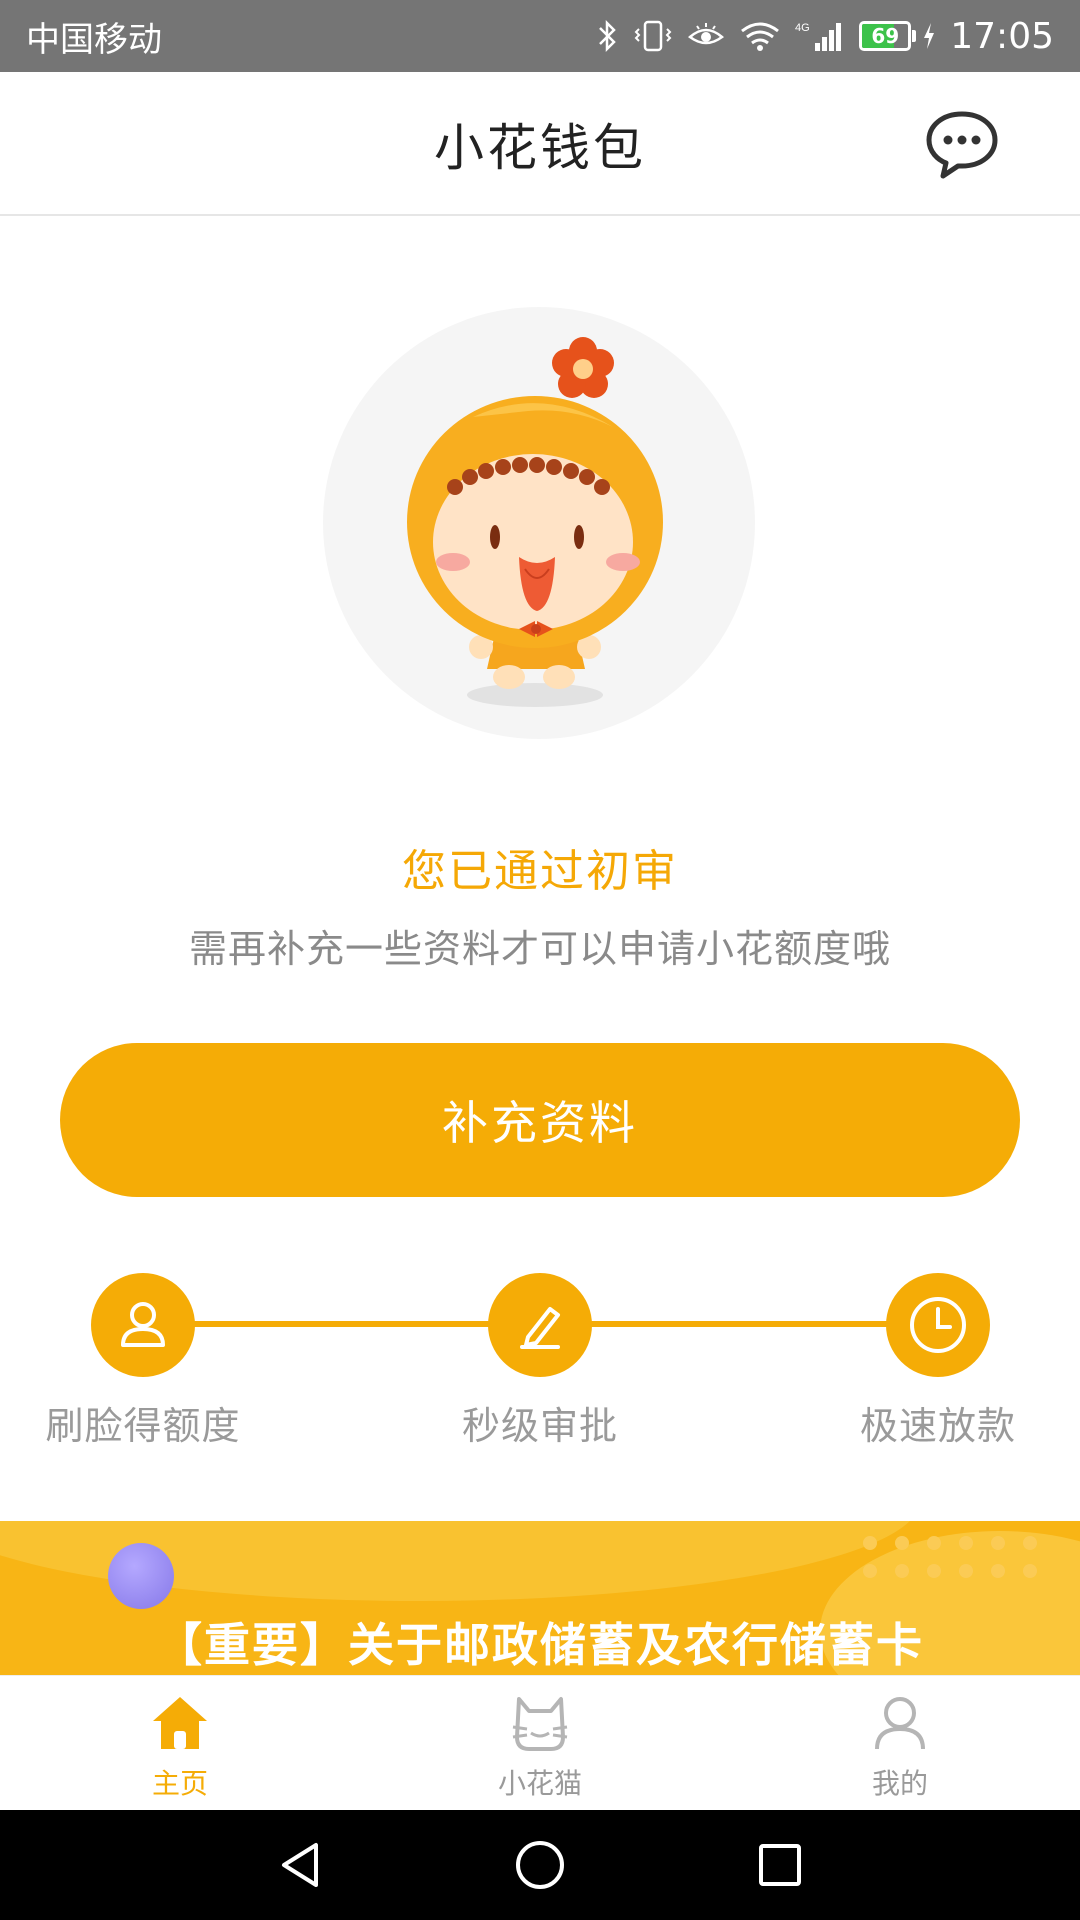  I want to click on status-icons: 4G 69 17:05, so click(825, 36).